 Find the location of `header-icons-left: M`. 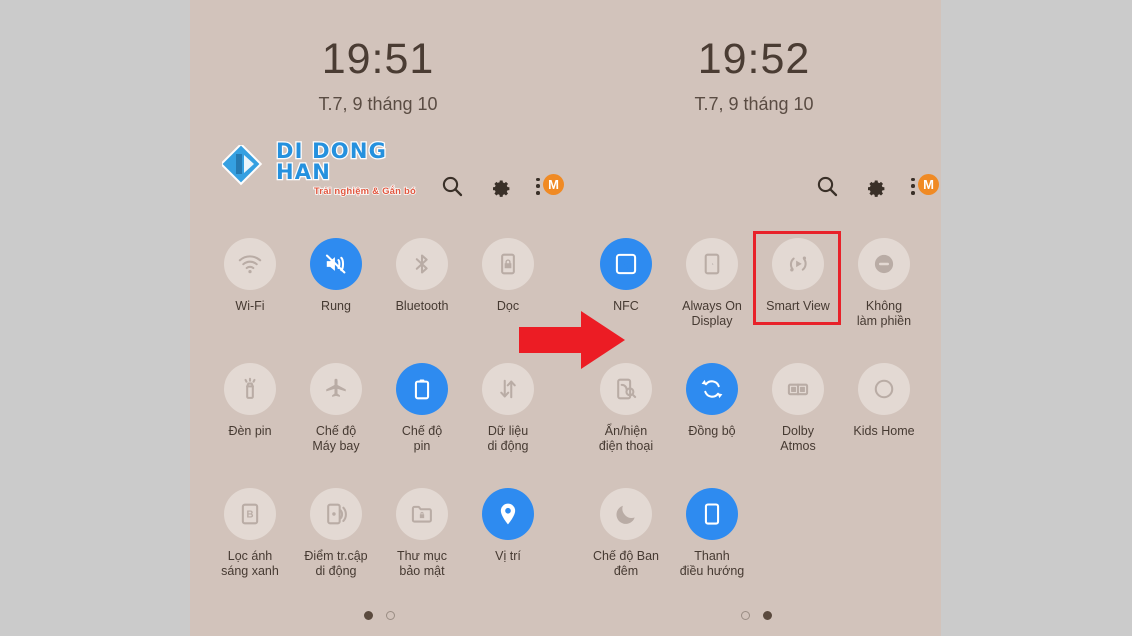

header-icons-left: M is located at coordinates (502, 186).